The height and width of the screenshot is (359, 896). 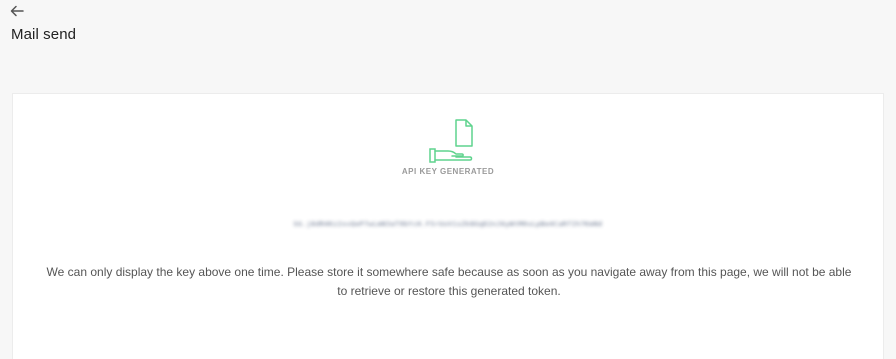 What do you see at coordinates (451, 140) in the screenshot?
I see `hand-holding-document-icon` at bounding box center [451, 140].